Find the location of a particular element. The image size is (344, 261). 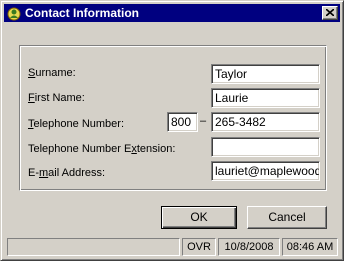

first-name-field: Laurie is located at coordinates (265, 98).